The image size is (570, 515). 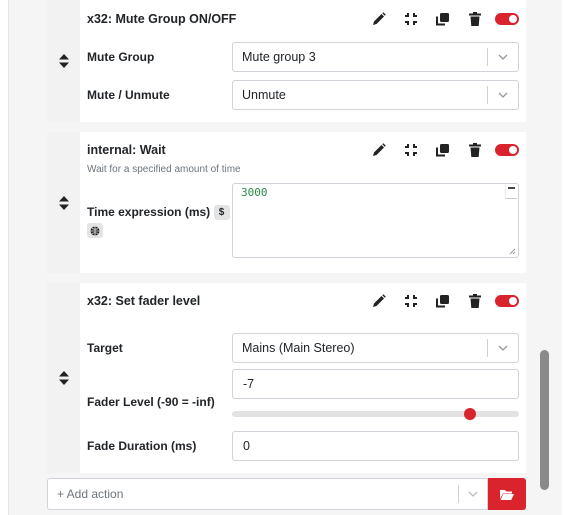 I want to click on field-label-group: Time expression (ms) $, so click(x=159, y=211).